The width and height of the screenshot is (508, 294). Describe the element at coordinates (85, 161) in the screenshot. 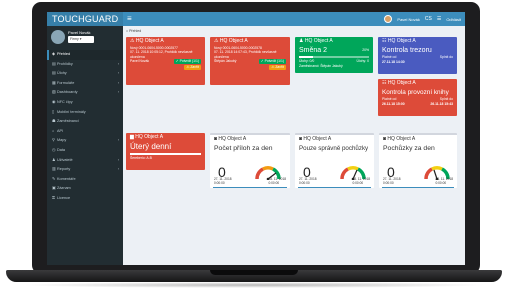

I see `sidebar-item-11: ♟ Uživatelé ‹` at that location.